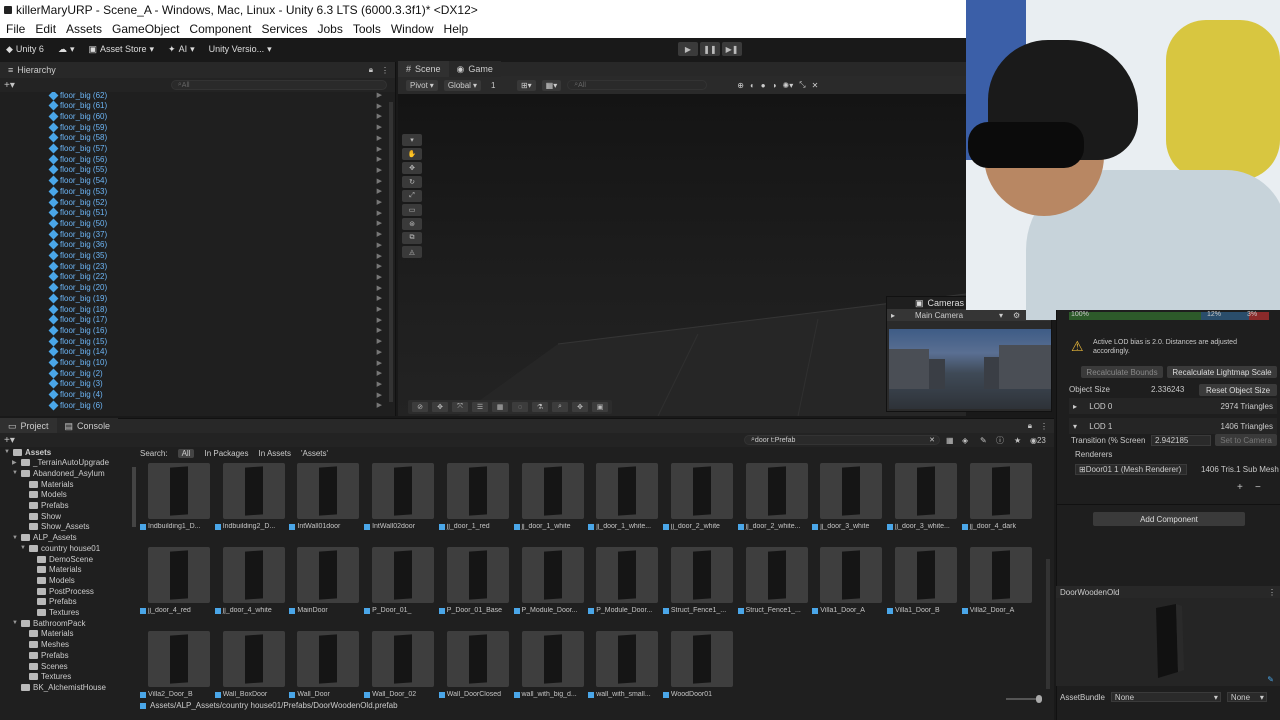 Image resolution: width=1280 pixels, height=720 pixels. Describe the element at coordinates (787, 85) in the screenshot. I see `lighting-icon: ✺▾` at that location.